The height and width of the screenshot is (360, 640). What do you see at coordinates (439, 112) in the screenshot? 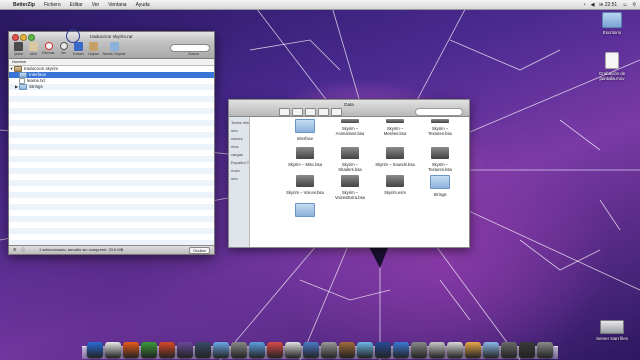
I see `finder-search-input` at bounding box center [439, 112].